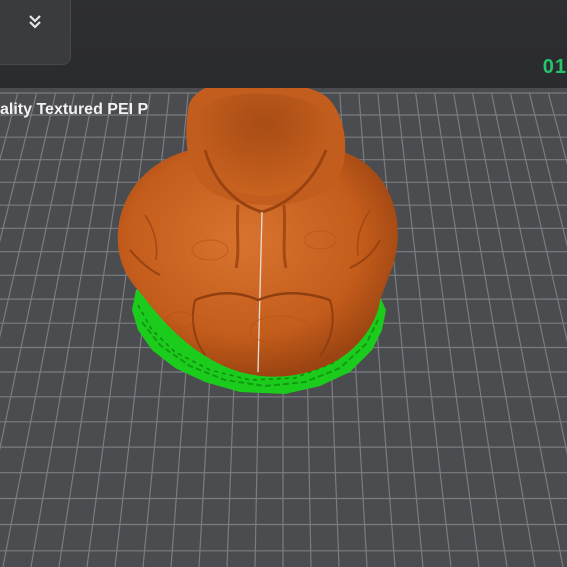 This screenshot has width=567, height=567. I want to click on chevrons-down-icon, so click(35, 22).